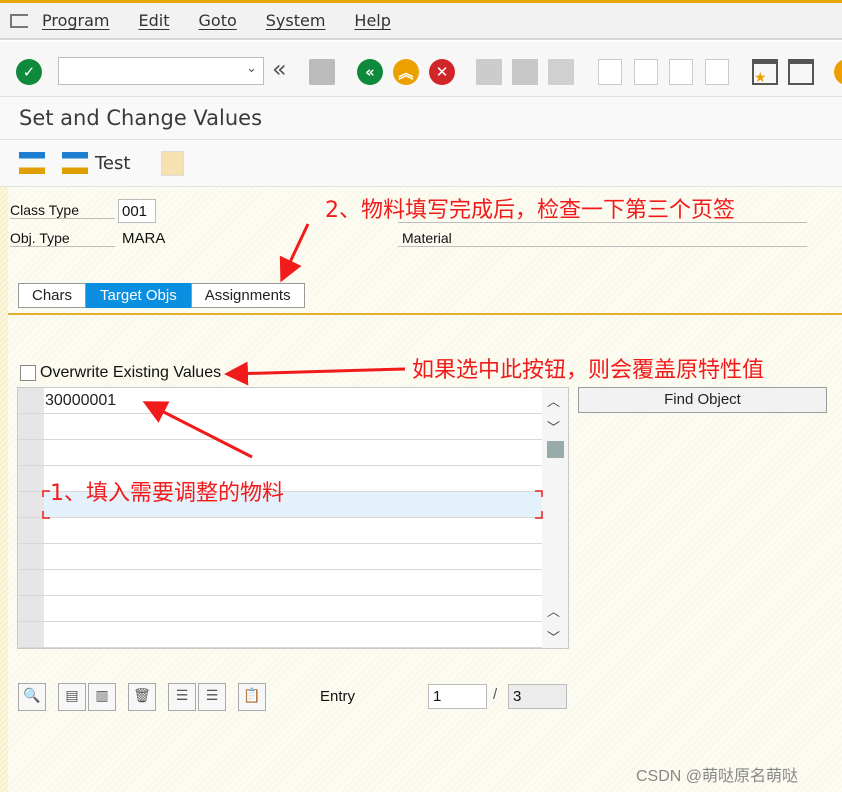  I want to click on application-toolbar: Test, so click(421, 164).